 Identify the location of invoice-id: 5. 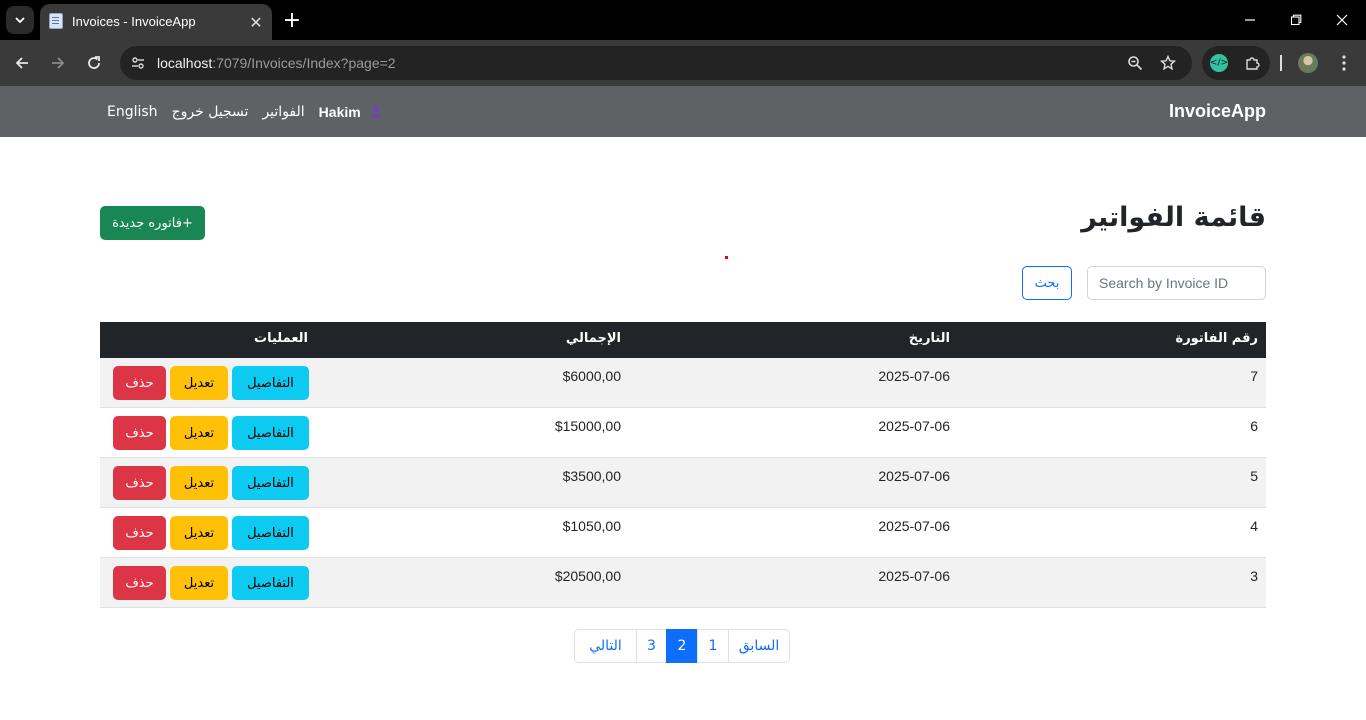
(1254, 476).